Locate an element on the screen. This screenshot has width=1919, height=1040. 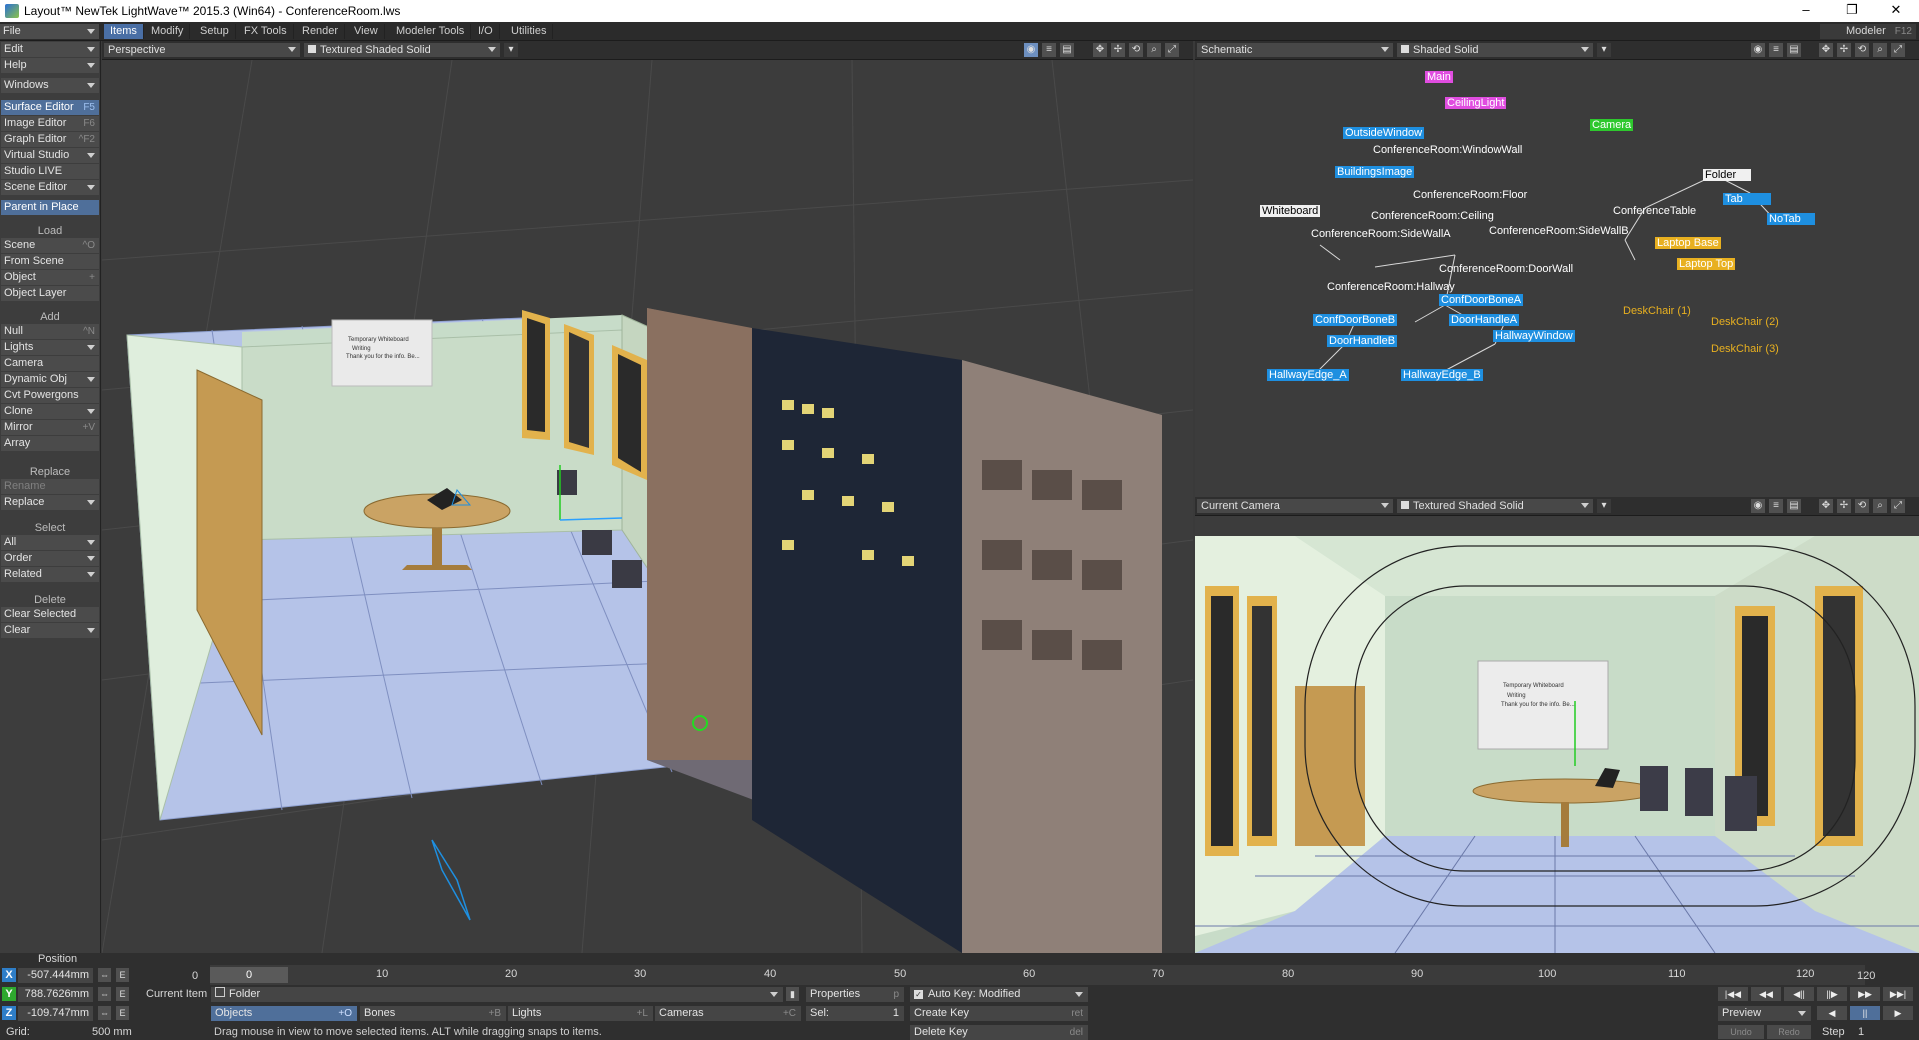
schematic-view-select: Schematic is located at coordinates (1295, 50).